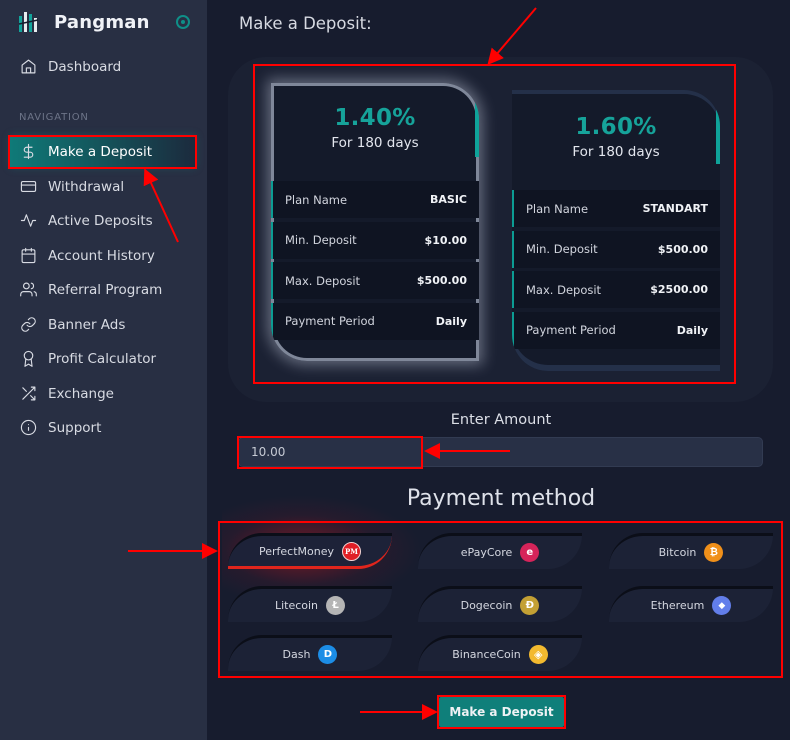 The height and width of the screenshot is (740, 790). What do you see at coordinates (296, 551) in the screenshot?
I see `payment-method-label: PerfectMoney` at bounding box center [296, 551].